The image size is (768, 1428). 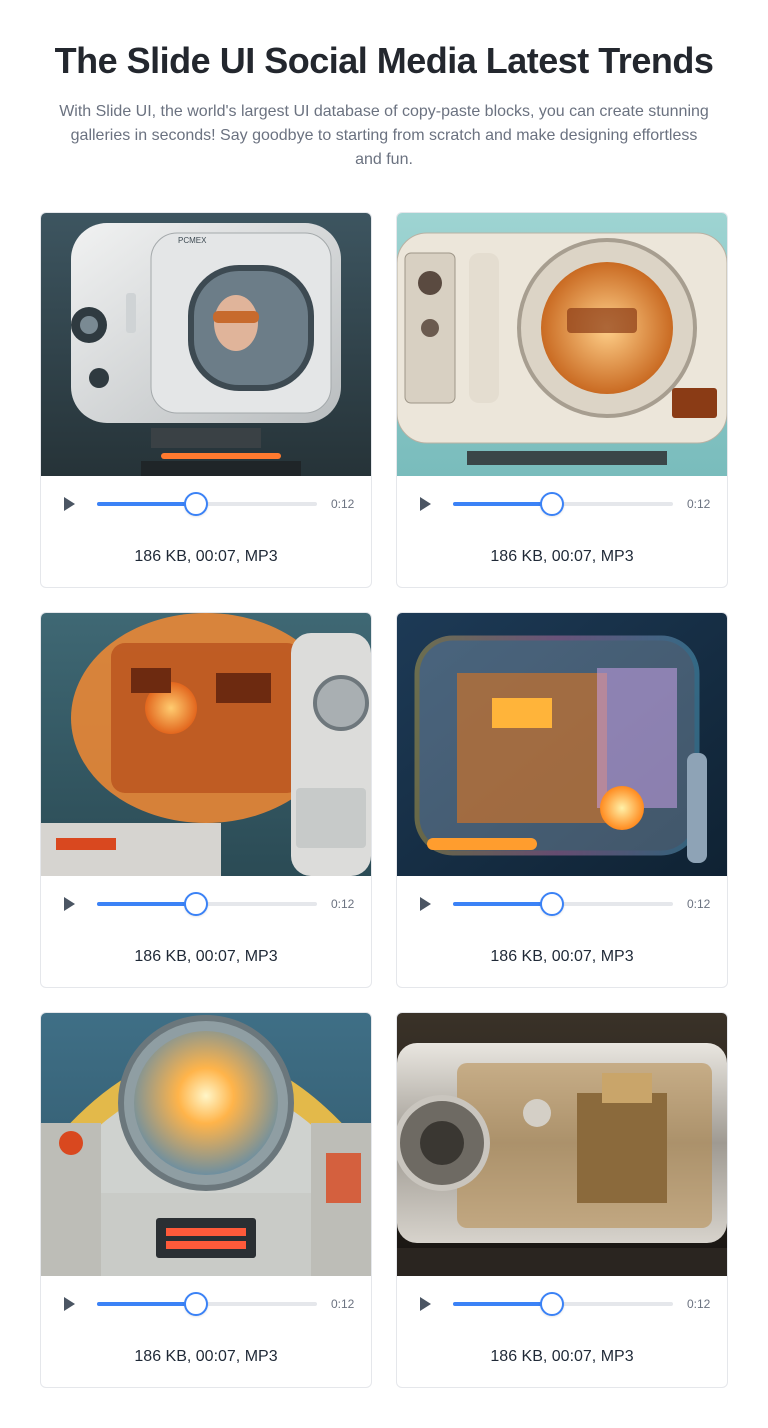 What do you see at coordinates (562, 744) in the screenshot?
I see `neon-glass-machine-image` at bounding box center [562, 744].